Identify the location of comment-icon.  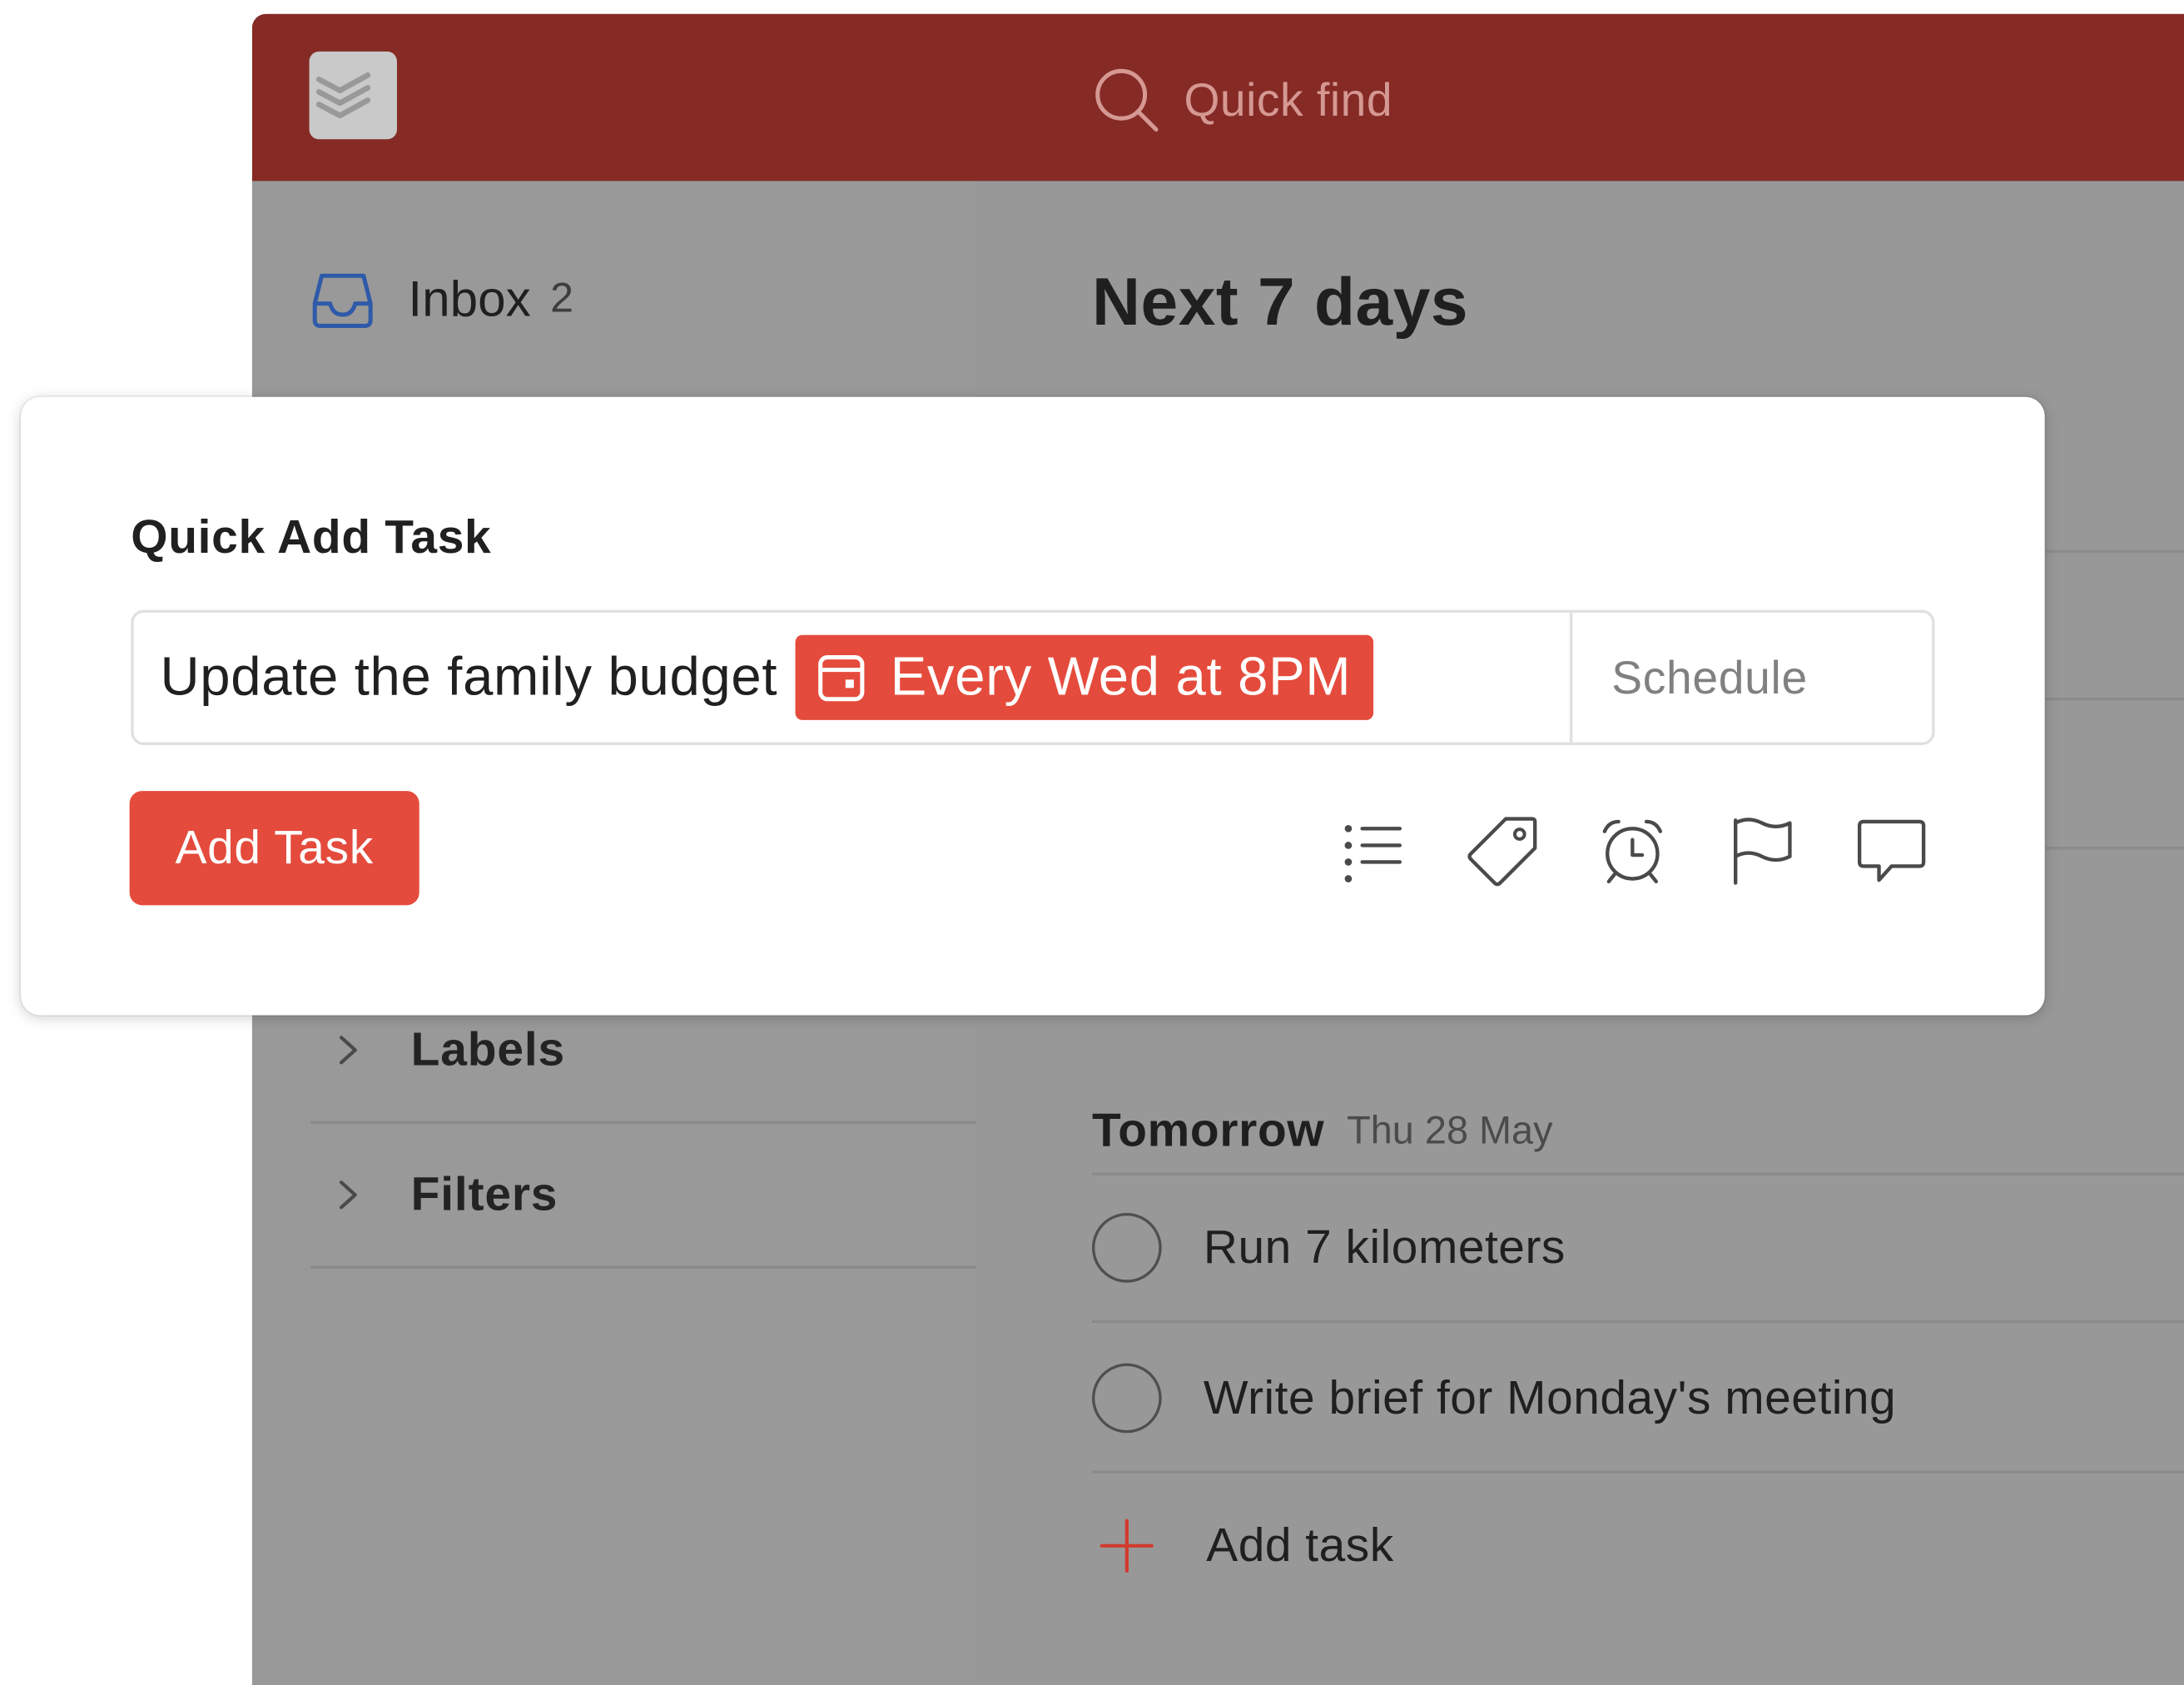
(1892, 851).